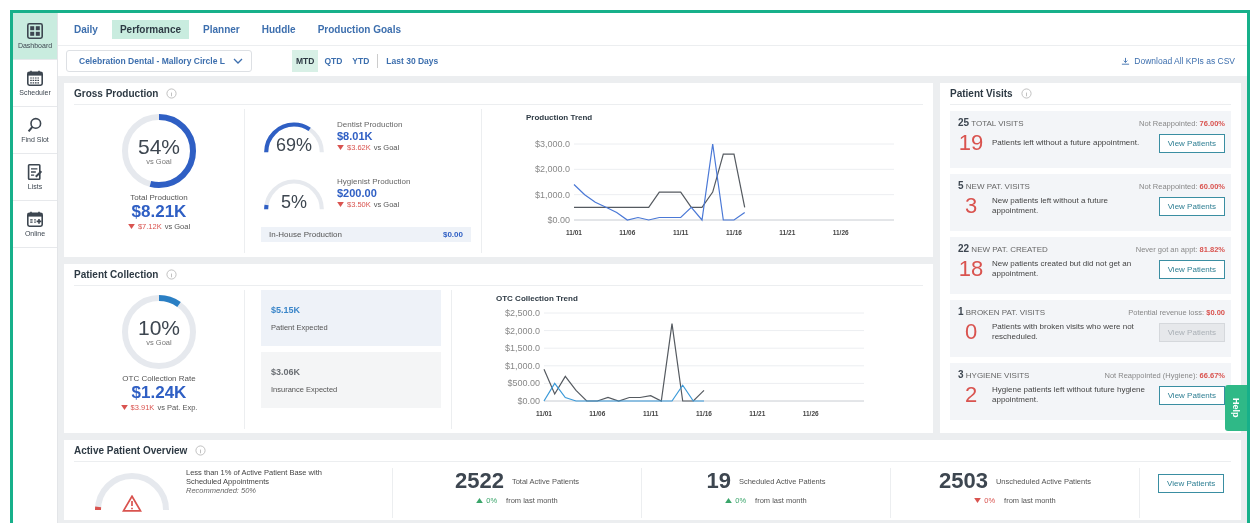 The width and height of the screenshot is (1253, 523). I want to click on percent-value: 5%, so click(294, 202).